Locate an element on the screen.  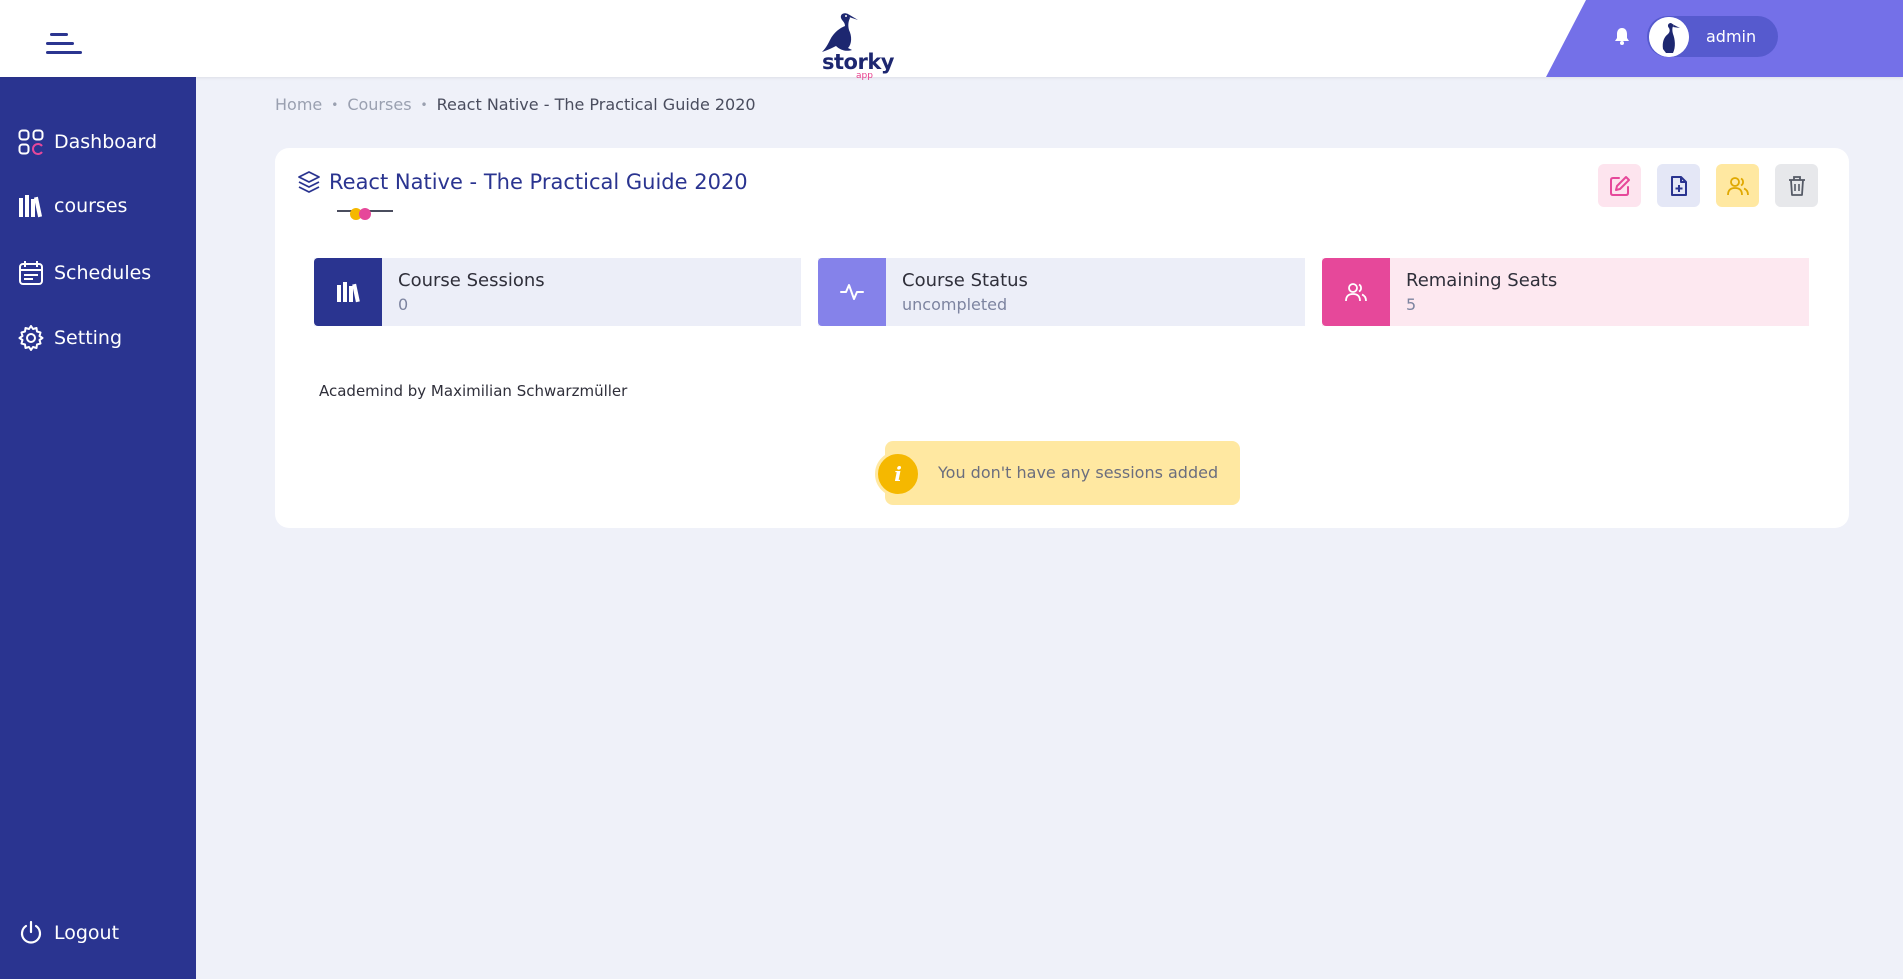
stat-value: 0 is located at coordinates (403, 304).